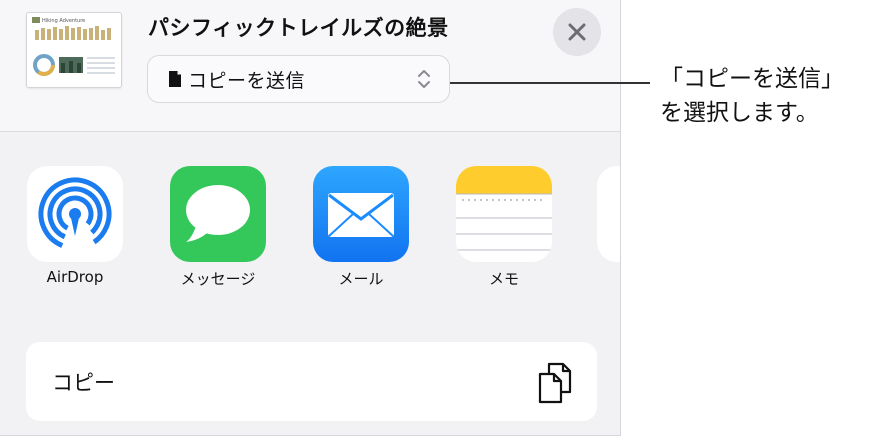 The height and width of the screenshot is (436, 872). Describe the element at coordinates (83, 382) in the screenshot. I see `copy-label: コピー` at that location.